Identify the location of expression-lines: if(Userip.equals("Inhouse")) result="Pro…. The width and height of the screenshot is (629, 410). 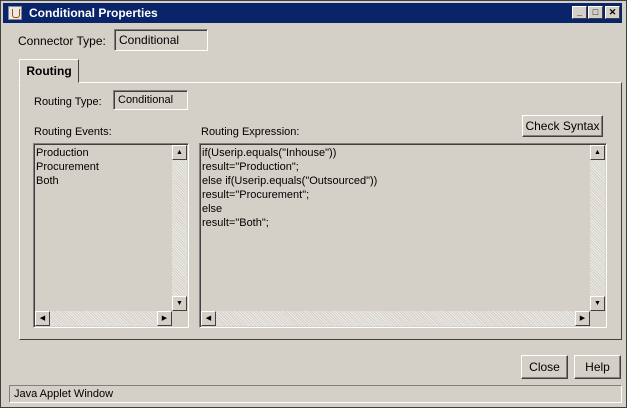
(289, 188).